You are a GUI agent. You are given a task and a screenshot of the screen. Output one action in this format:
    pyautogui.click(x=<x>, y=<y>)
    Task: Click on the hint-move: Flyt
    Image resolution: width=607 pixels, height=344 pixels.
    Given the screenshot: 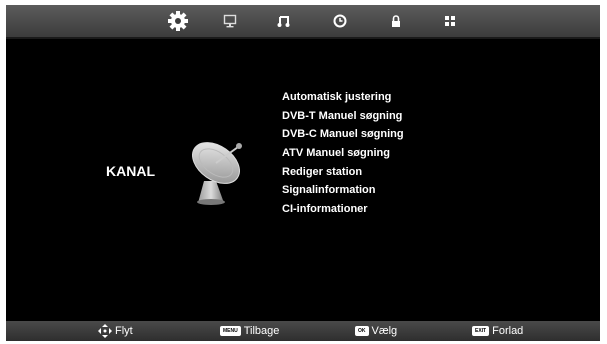 What is the action you would take?
    pyautogui.click(x=115, y=331)
    